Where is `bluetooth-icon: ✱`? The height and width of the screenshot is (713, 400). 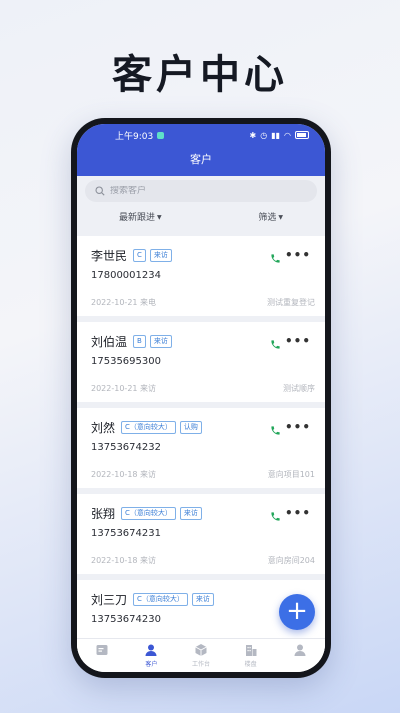
bluetooth-icon: ✱ is located at coordinates (253, 135).